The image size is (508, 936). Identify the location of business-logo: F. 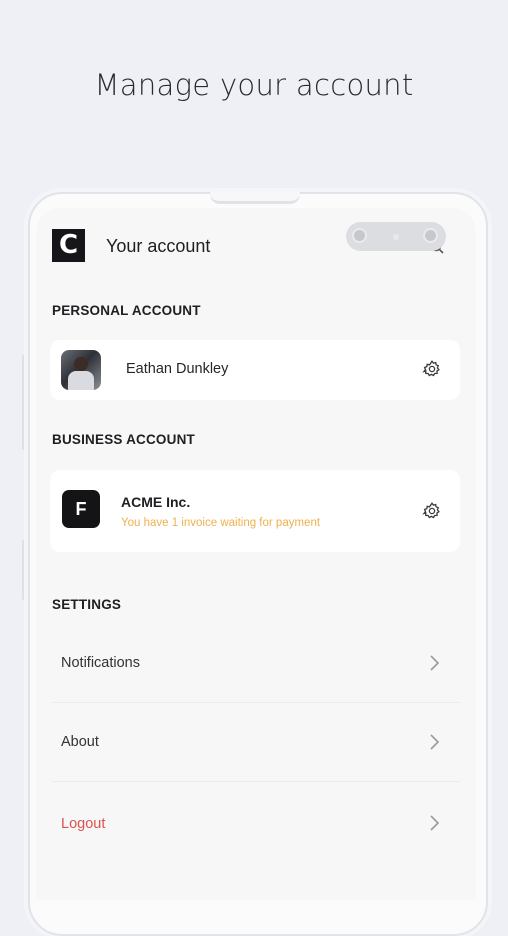
(81, 509).